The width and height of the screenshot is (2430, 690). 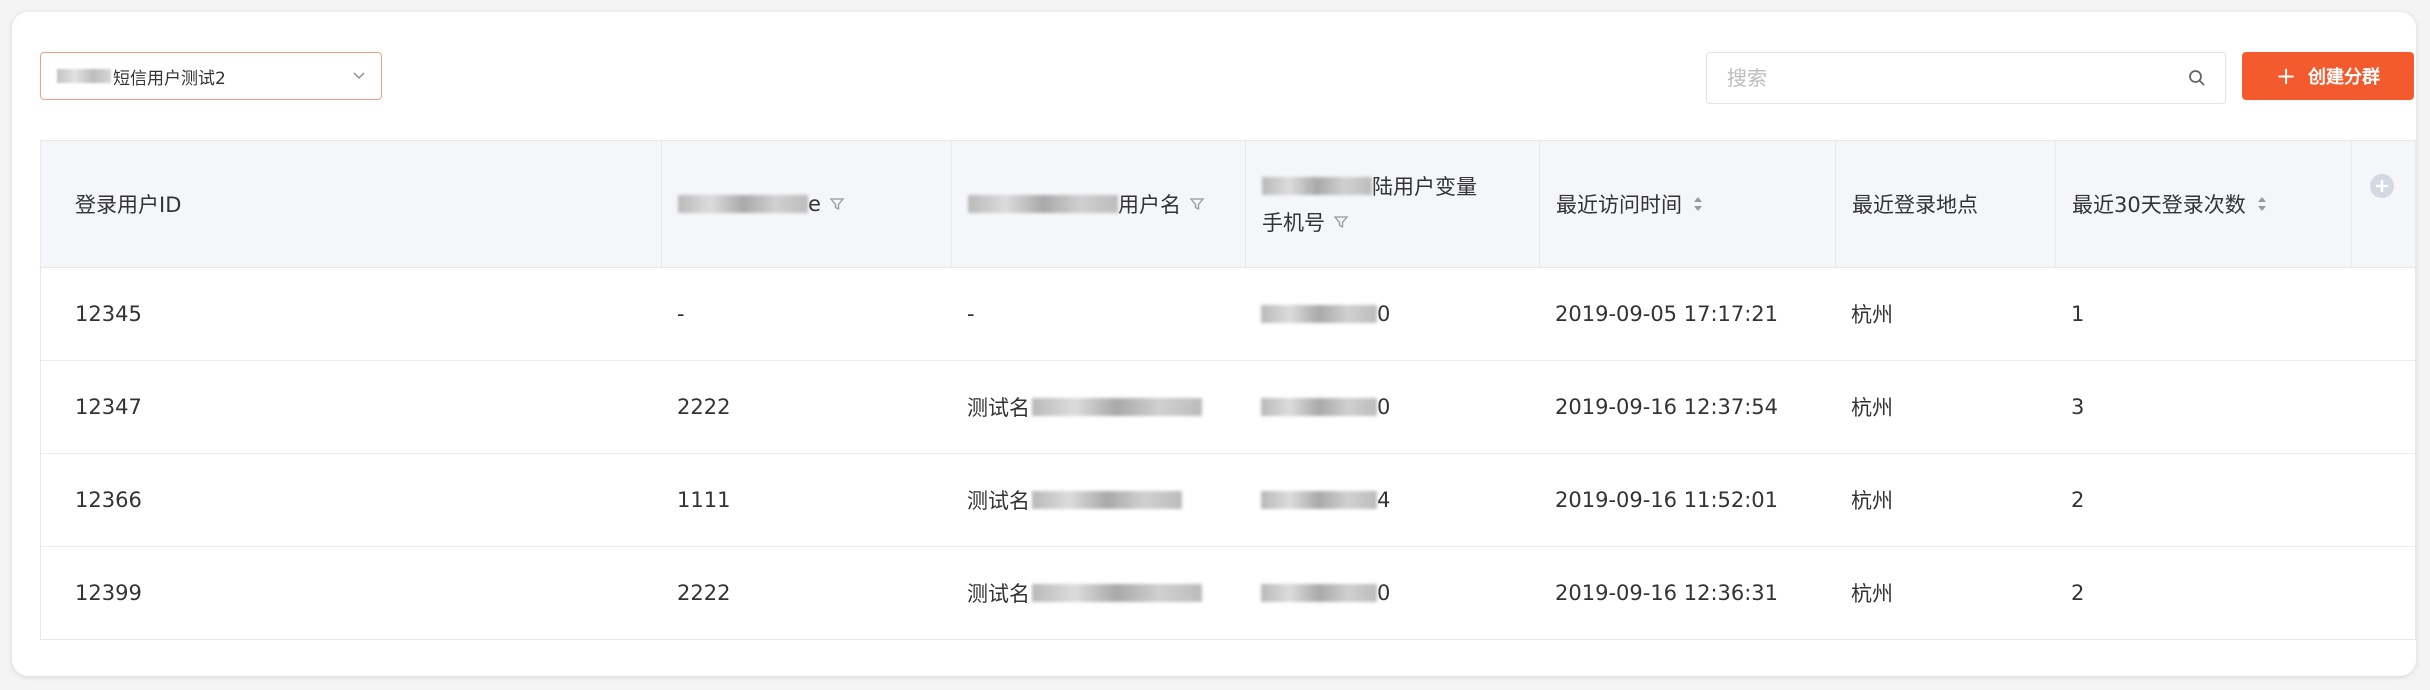 What do you see at coordinates (1687, 204) in the screenshot?
I see `column-header-last-visit: 最近访问时间` at bounding box center [1687, 204].